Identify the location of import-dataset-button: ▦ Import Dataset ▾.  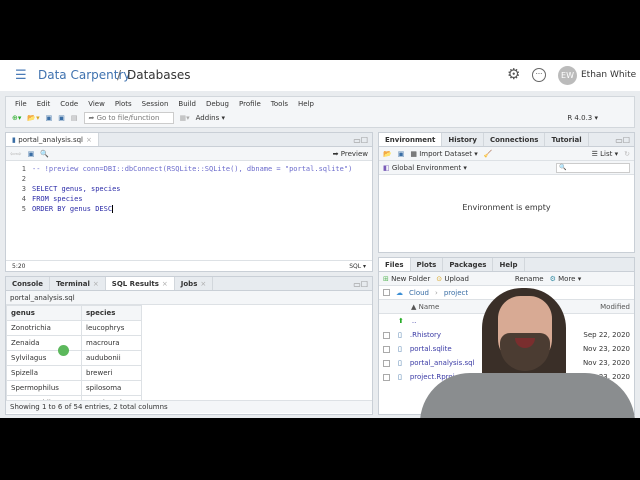
(443, 154).